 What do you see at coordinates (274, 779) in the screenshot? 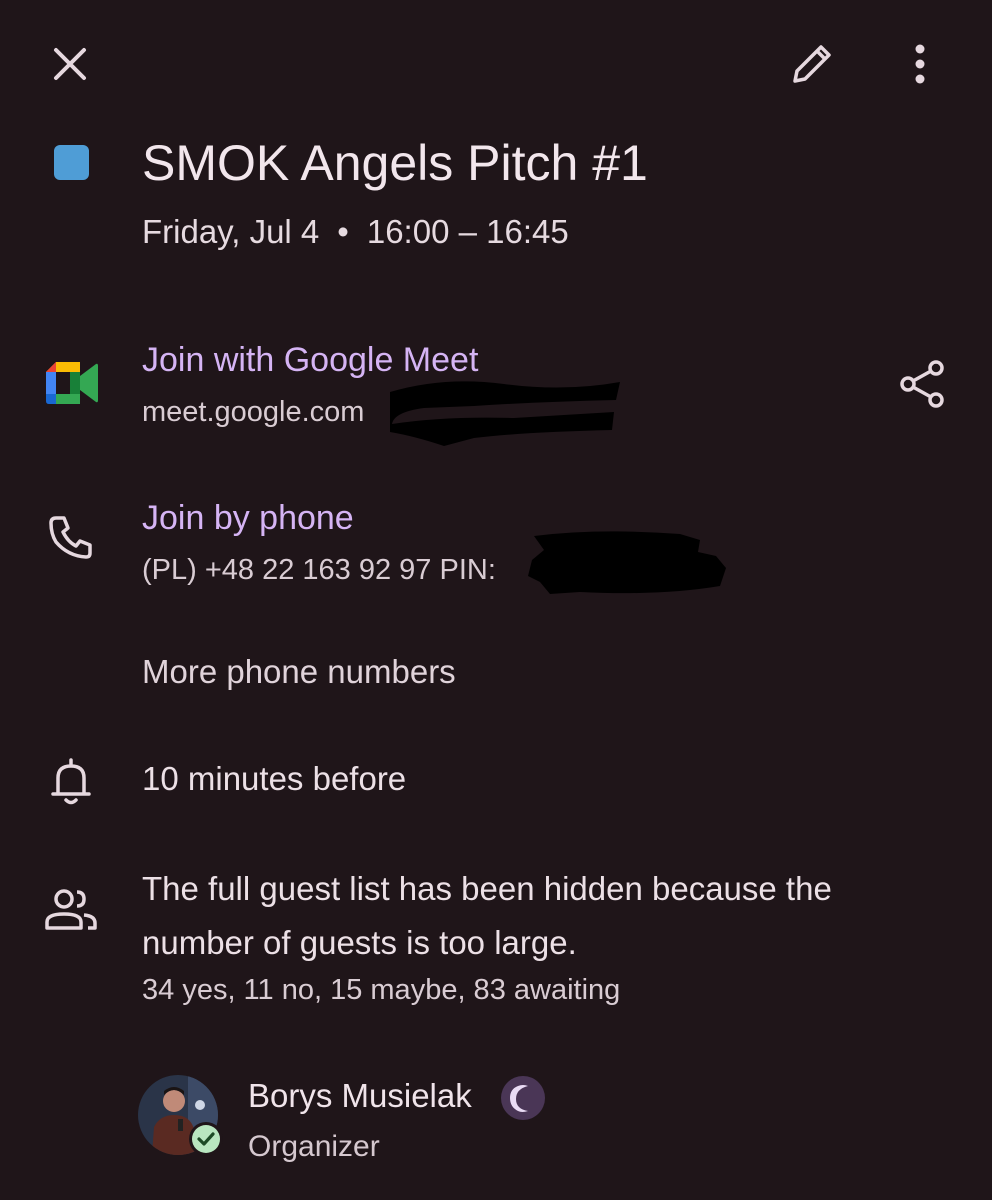
I see `reminder-text: 10 minutes before` at bounding box center [274, 779].